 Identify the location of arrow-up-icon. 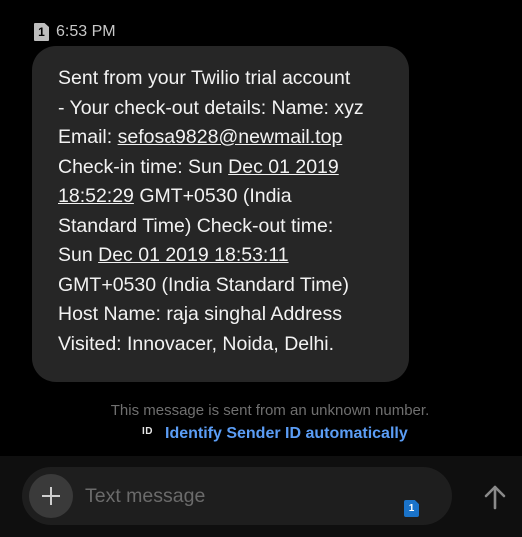
(495, 497).